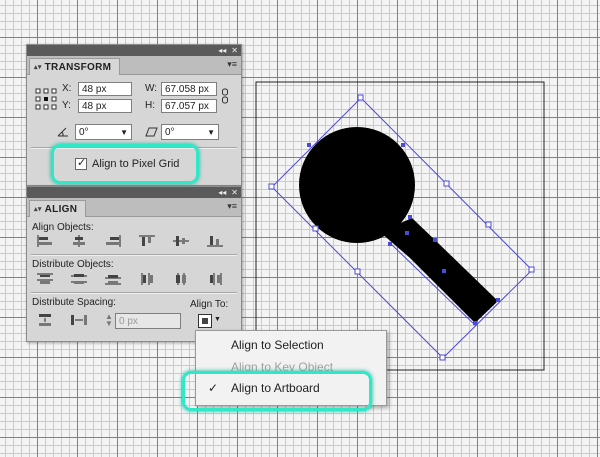 This screenshot has height=457, width=600. What do you see at coordinates (398, 225) in the screenshot?
I see `magnifier-shape` at bounding box center [398, 225].